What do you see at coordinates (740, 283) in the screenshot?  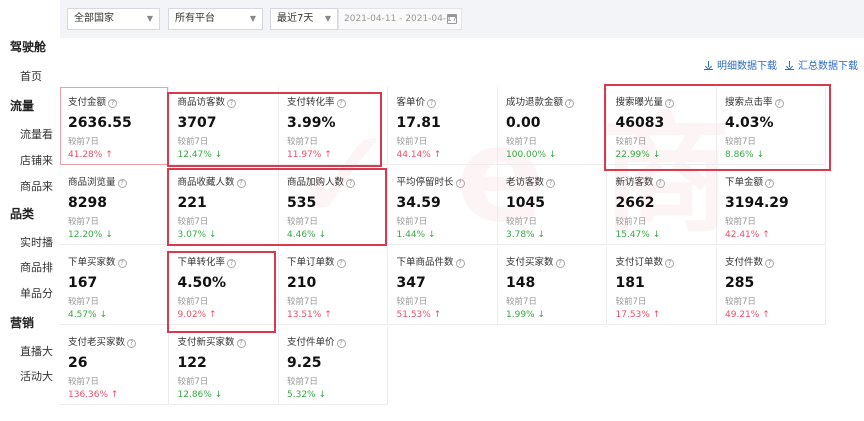 I see `metric-value: 285` at bounding box center [740, 283].